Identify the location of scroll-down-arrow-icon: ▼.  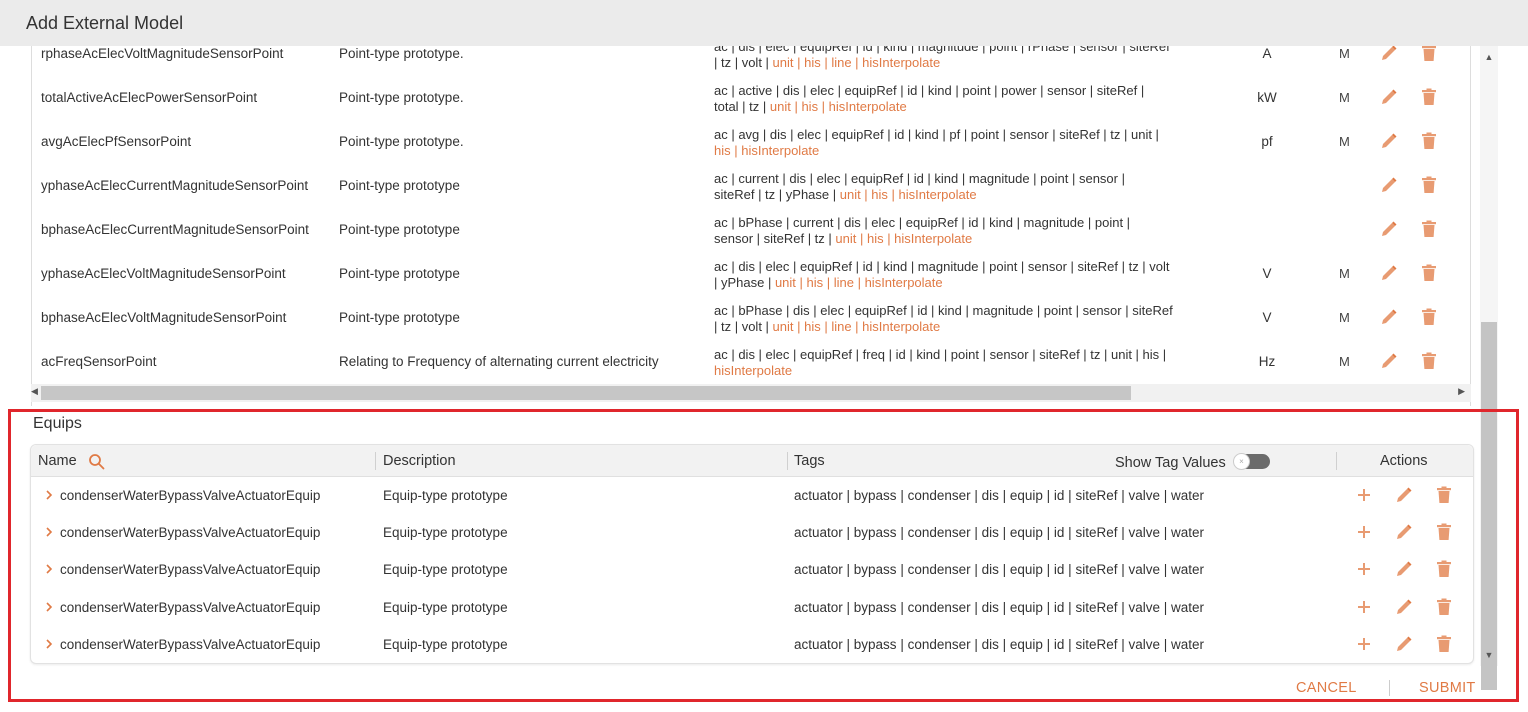
(1489, 655).